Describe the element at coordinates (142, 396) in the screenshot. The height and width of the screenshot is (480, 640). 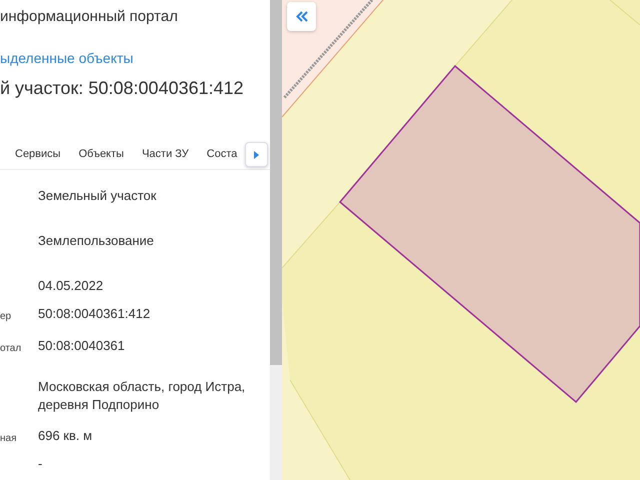
I see `attribute-value: Московская область, город Истра, деревня Подпорино` at that location.